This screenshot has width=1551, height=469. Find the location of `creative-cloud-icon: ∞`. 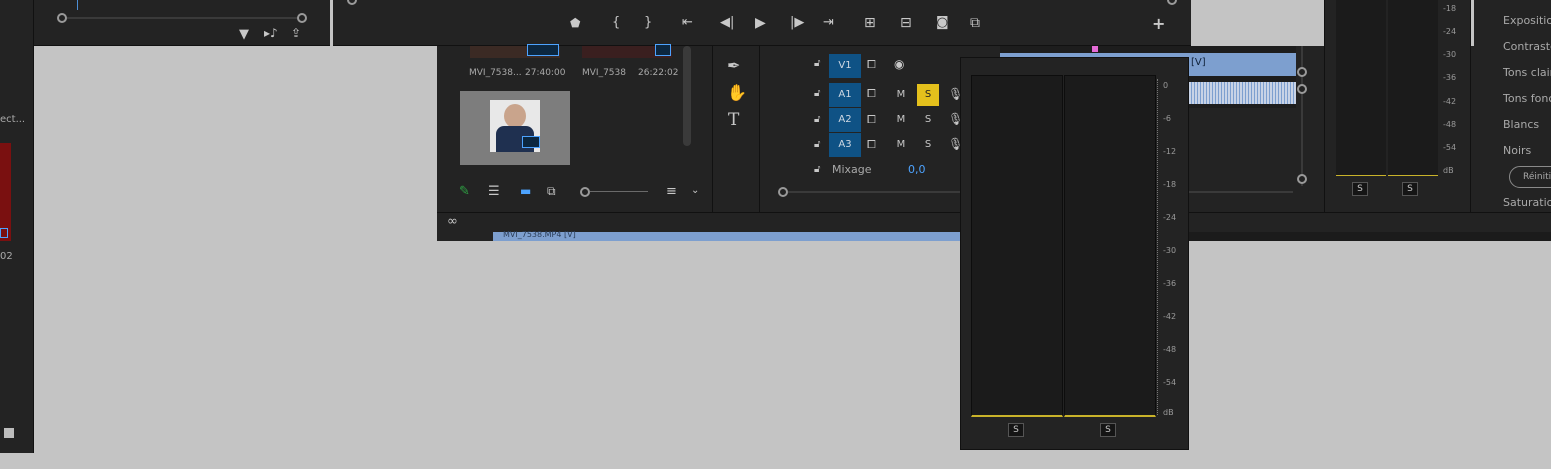

creative-cloud-icon: ∞ is located at coordinates (452, 221).